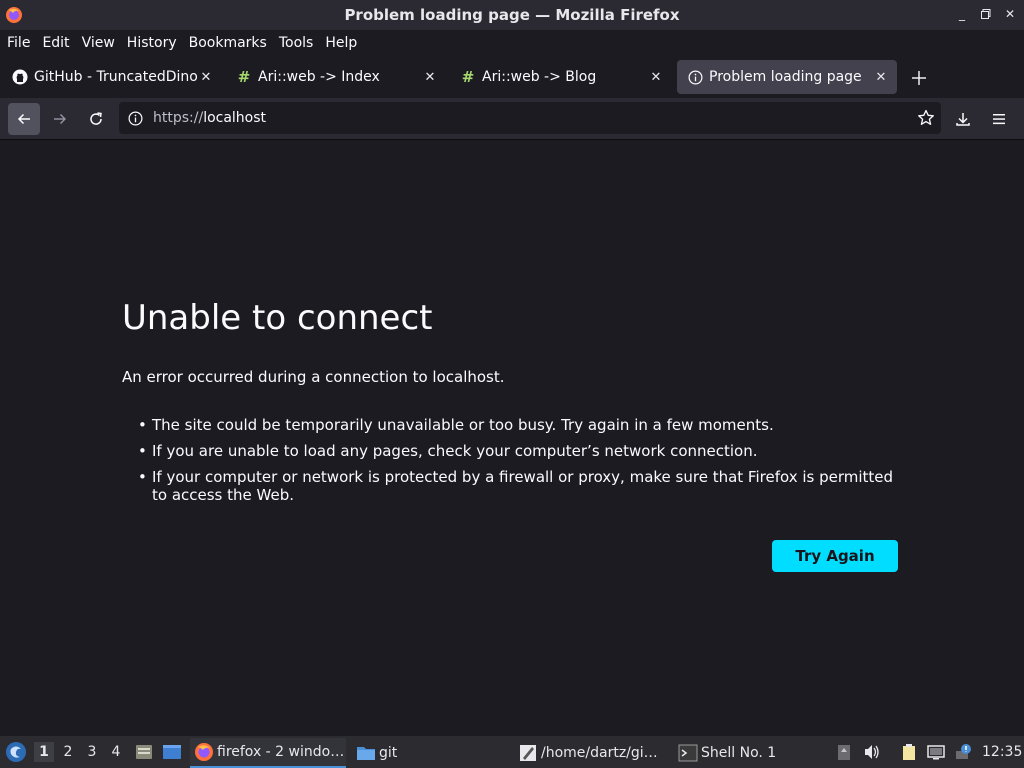  What do you see at coordinates (92, 752) in the screenshot?
I see `workspace-3: 3` at bounding box center [92, 752].